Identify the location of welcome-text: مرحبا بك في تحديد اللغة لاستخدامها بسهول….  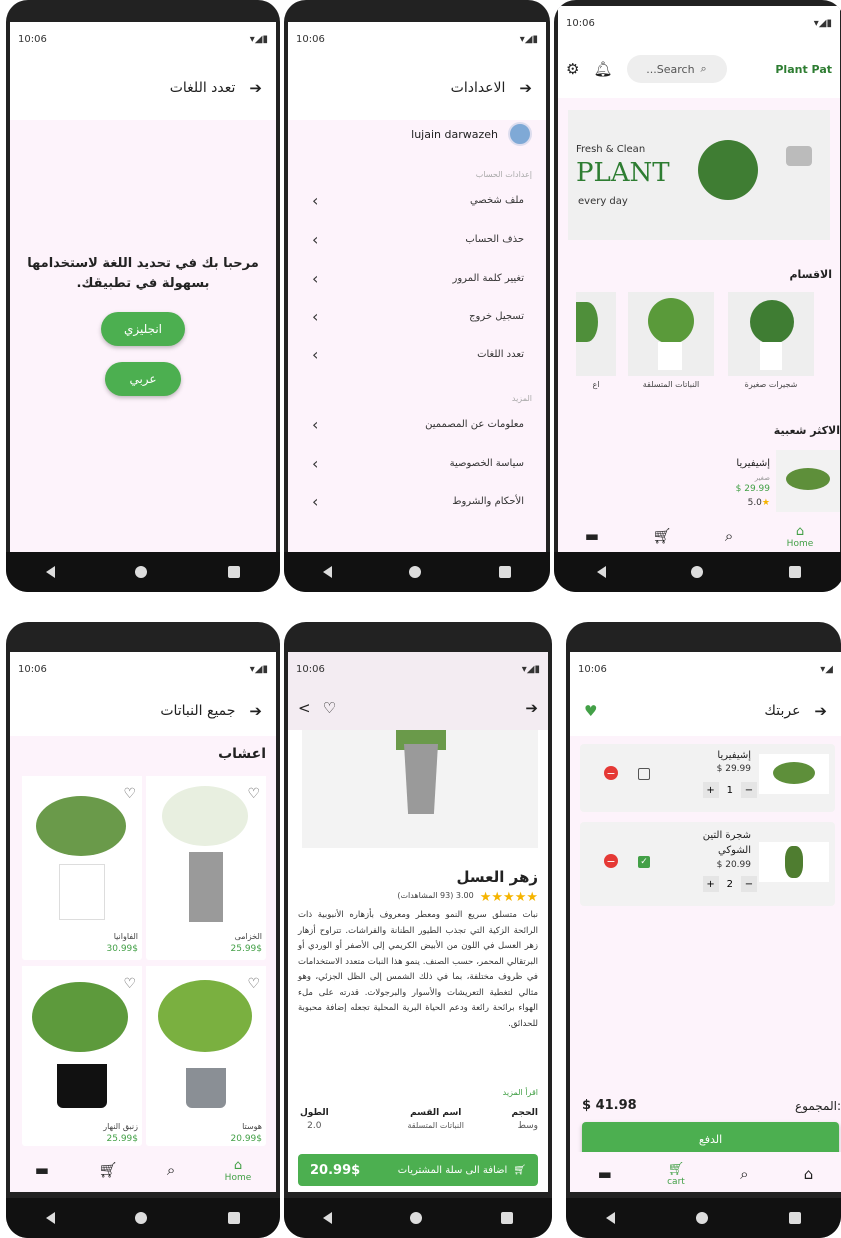
(143, 273).